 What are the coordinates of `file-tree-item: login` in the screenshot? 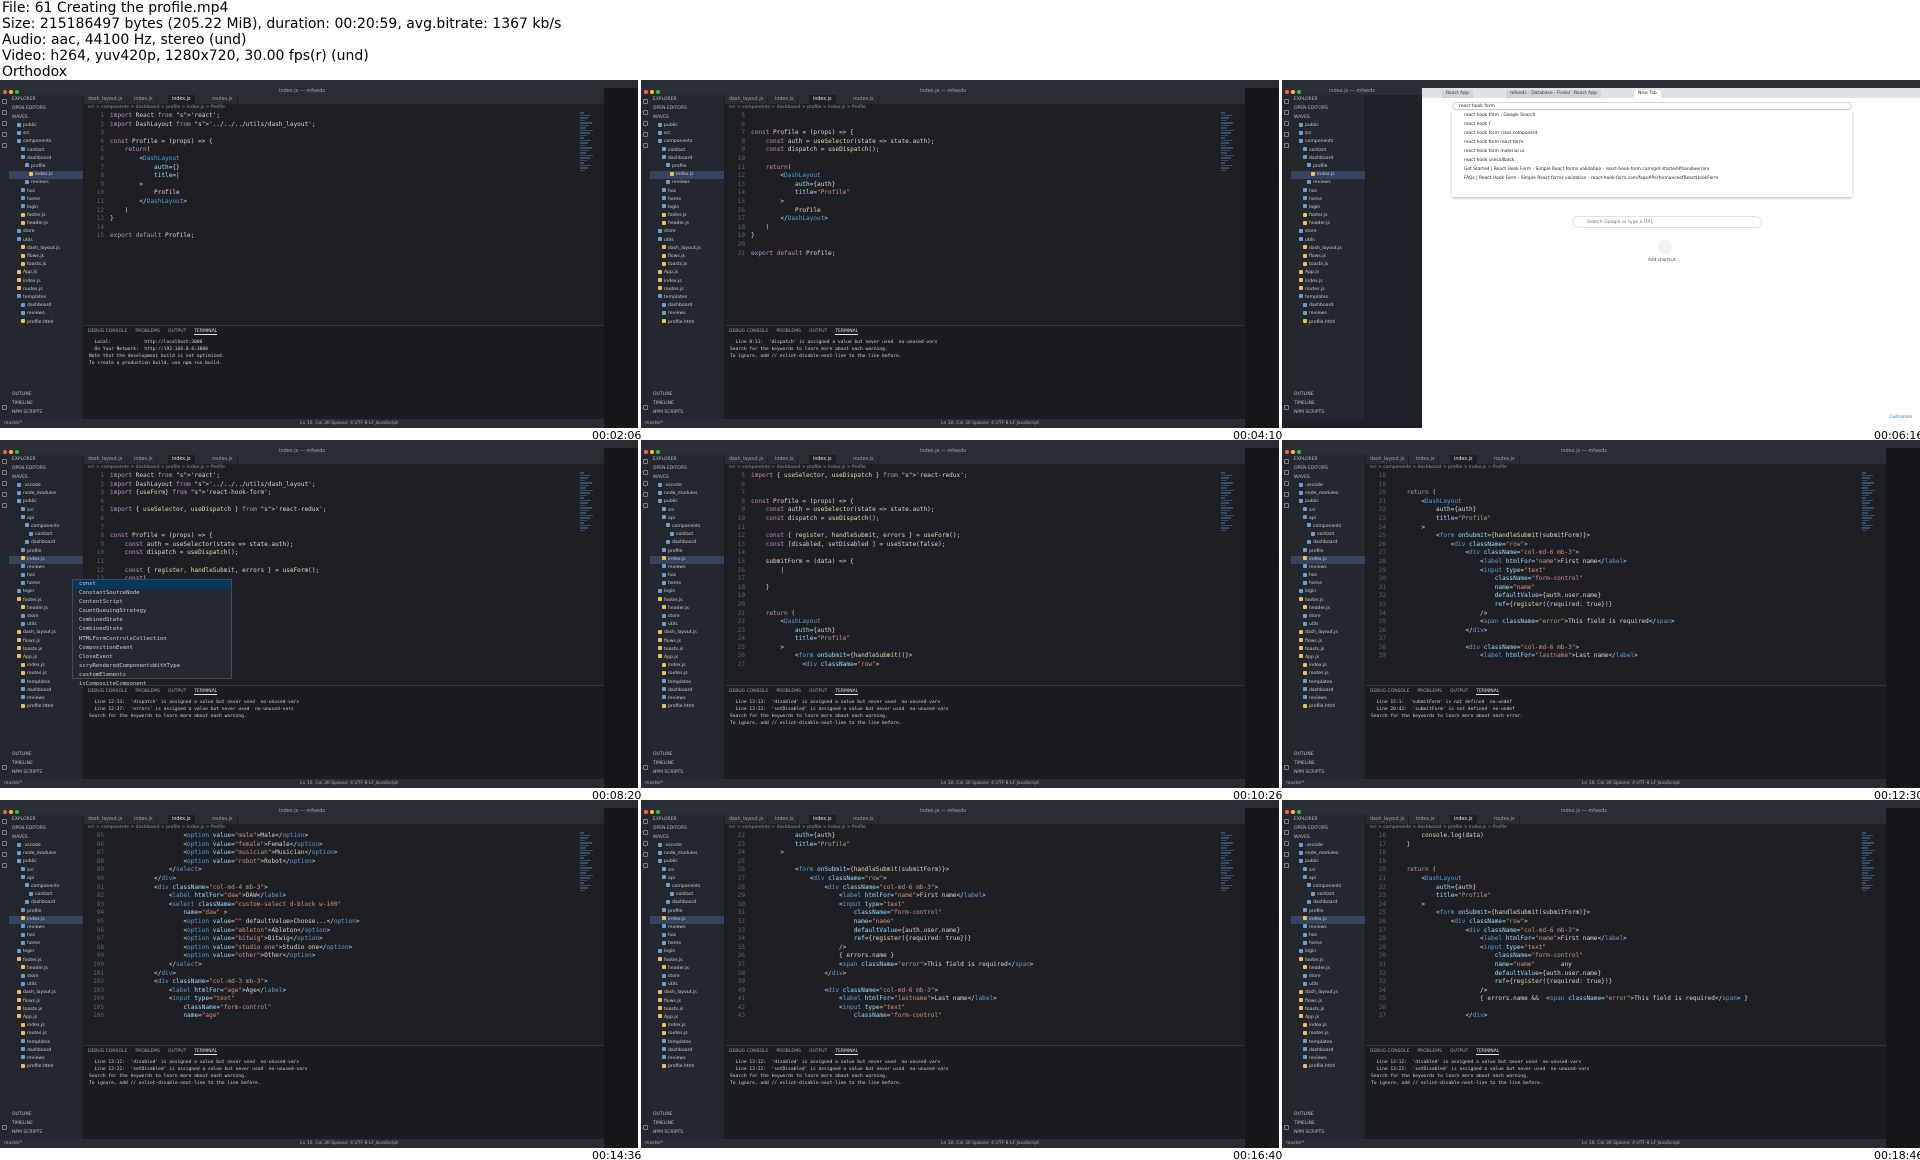 It's located at (687, 592).